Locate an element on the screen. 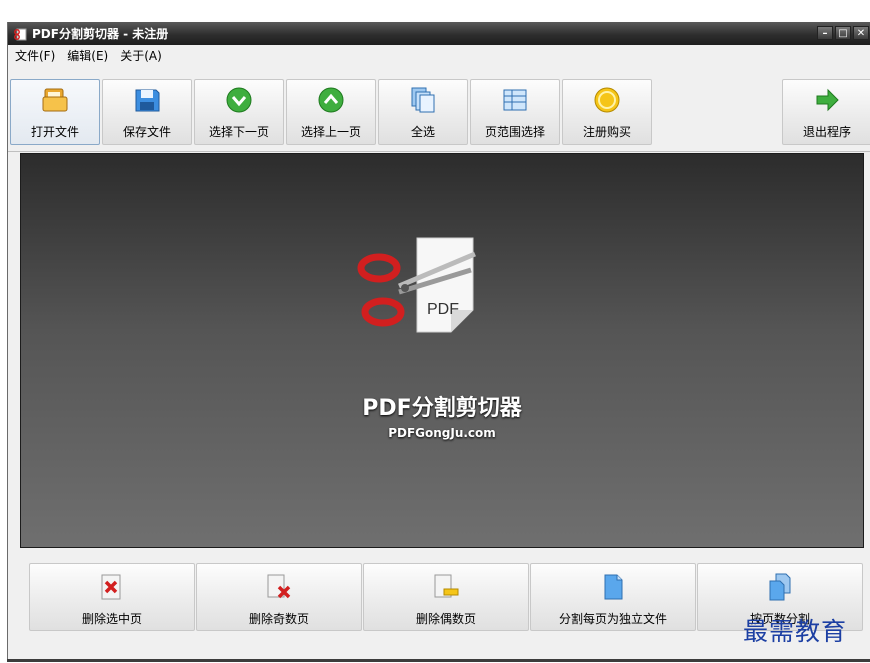 The width and height of the screenshot is (870, 663). menu-file: 文件(F) is located at coordinates (35, 55).